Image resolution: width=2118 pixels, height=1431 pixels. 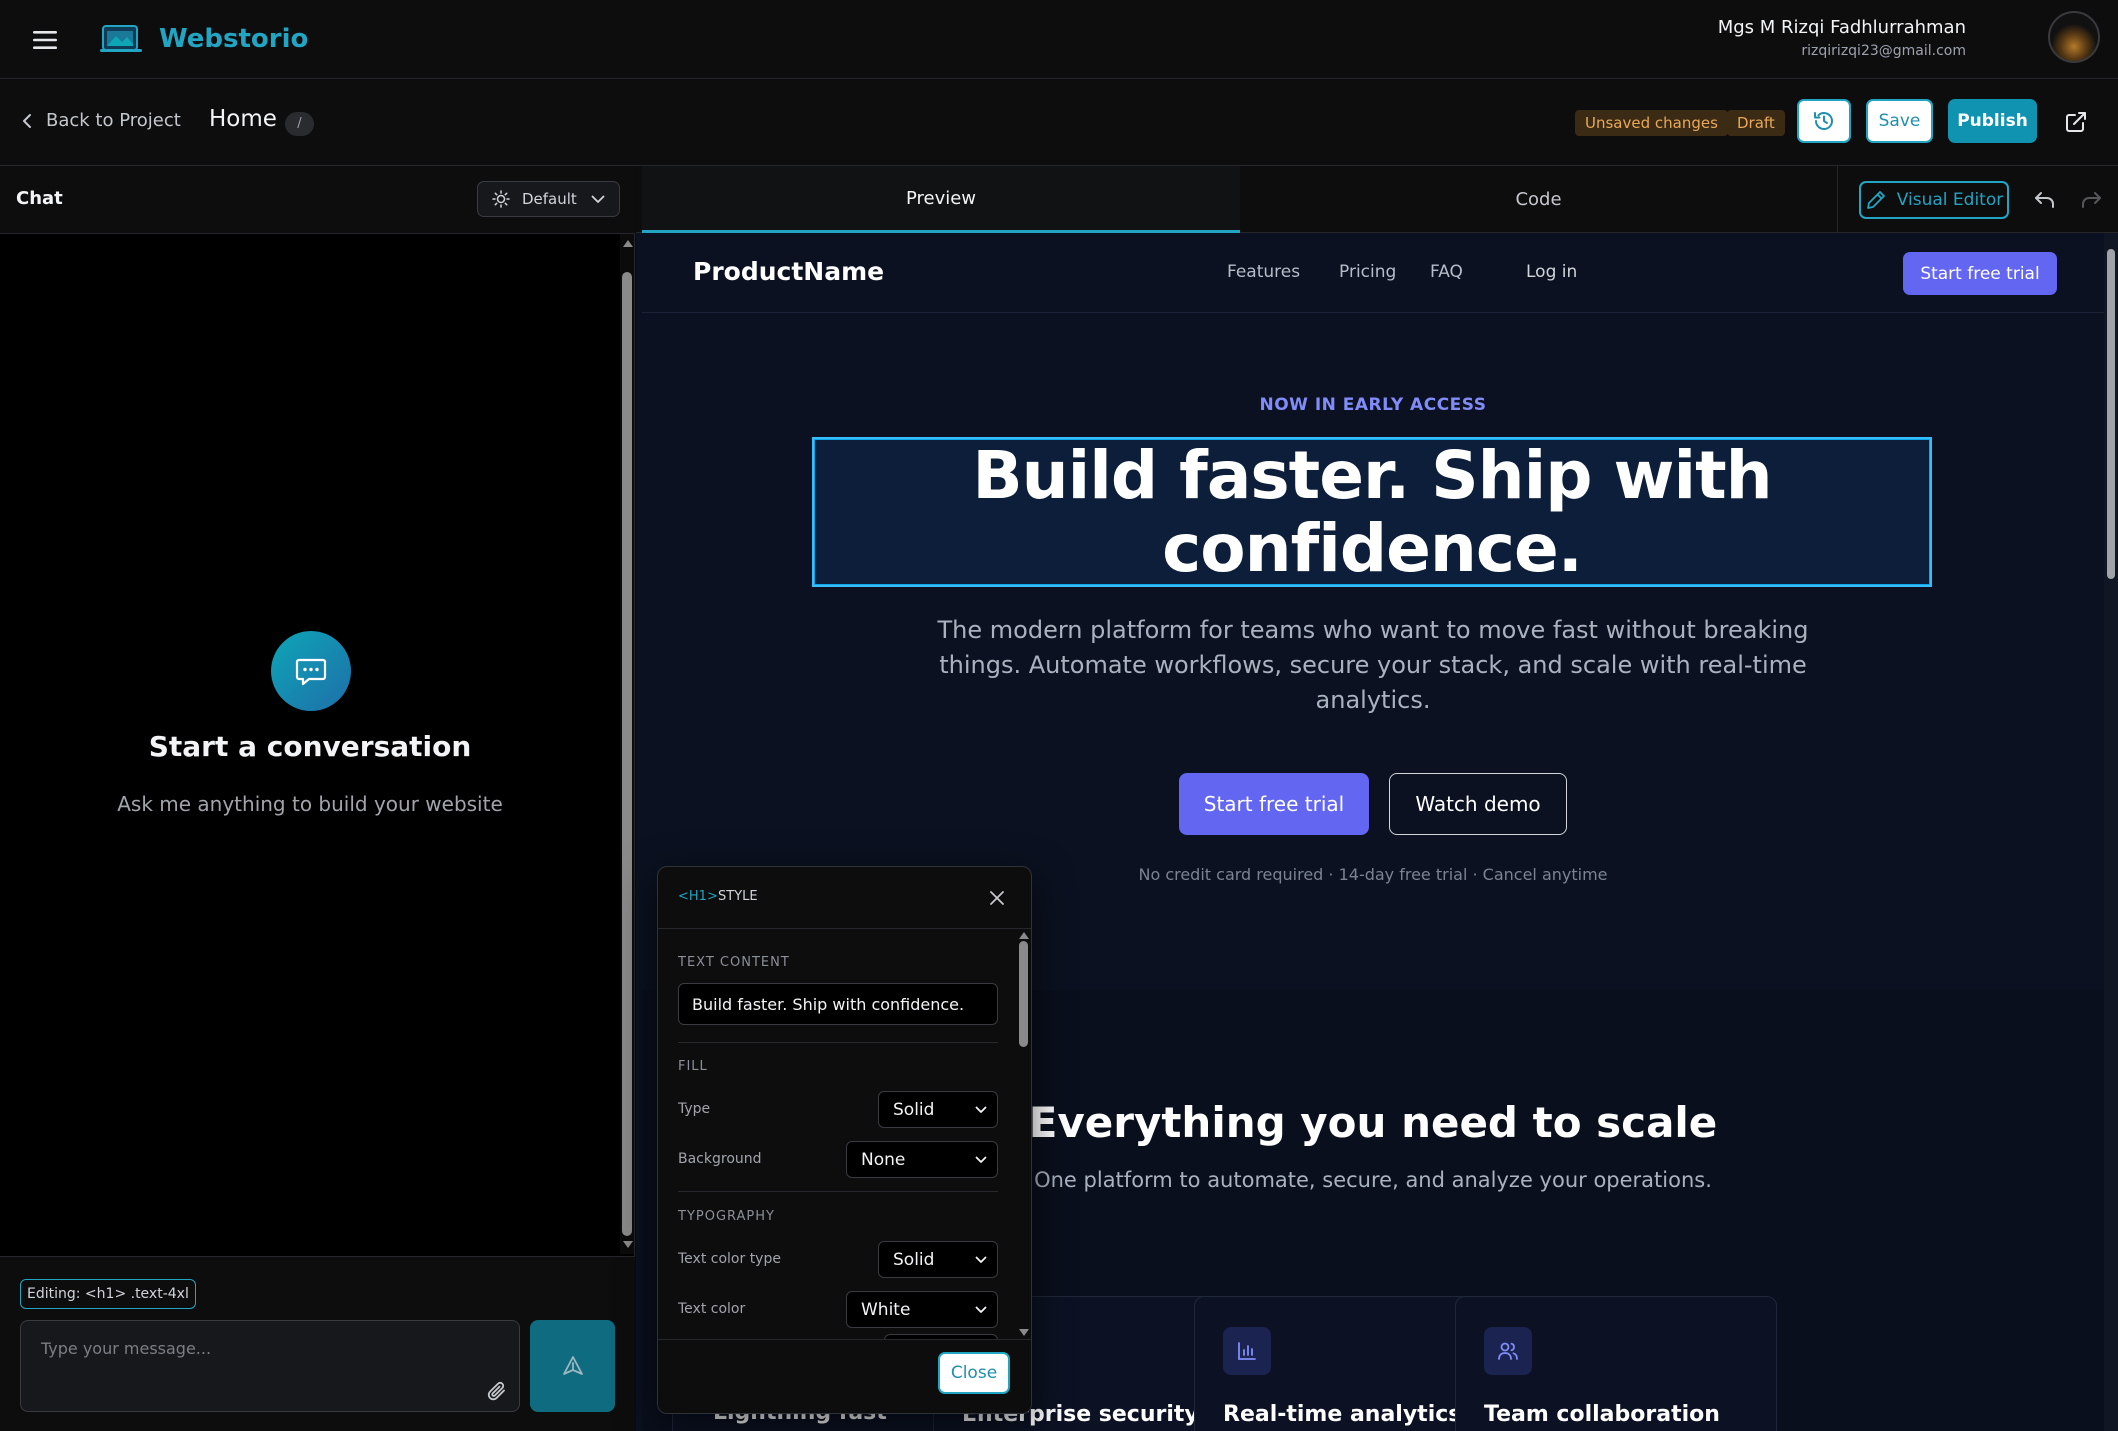 I want to click on version-history-button, so click(x=1824, y=121).